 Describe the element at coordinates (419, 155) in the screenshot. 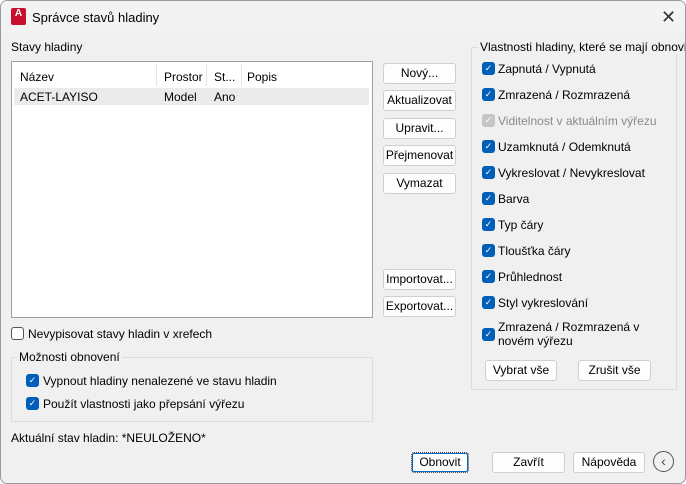

I see `rename-button: Přejmenovat` at that location.